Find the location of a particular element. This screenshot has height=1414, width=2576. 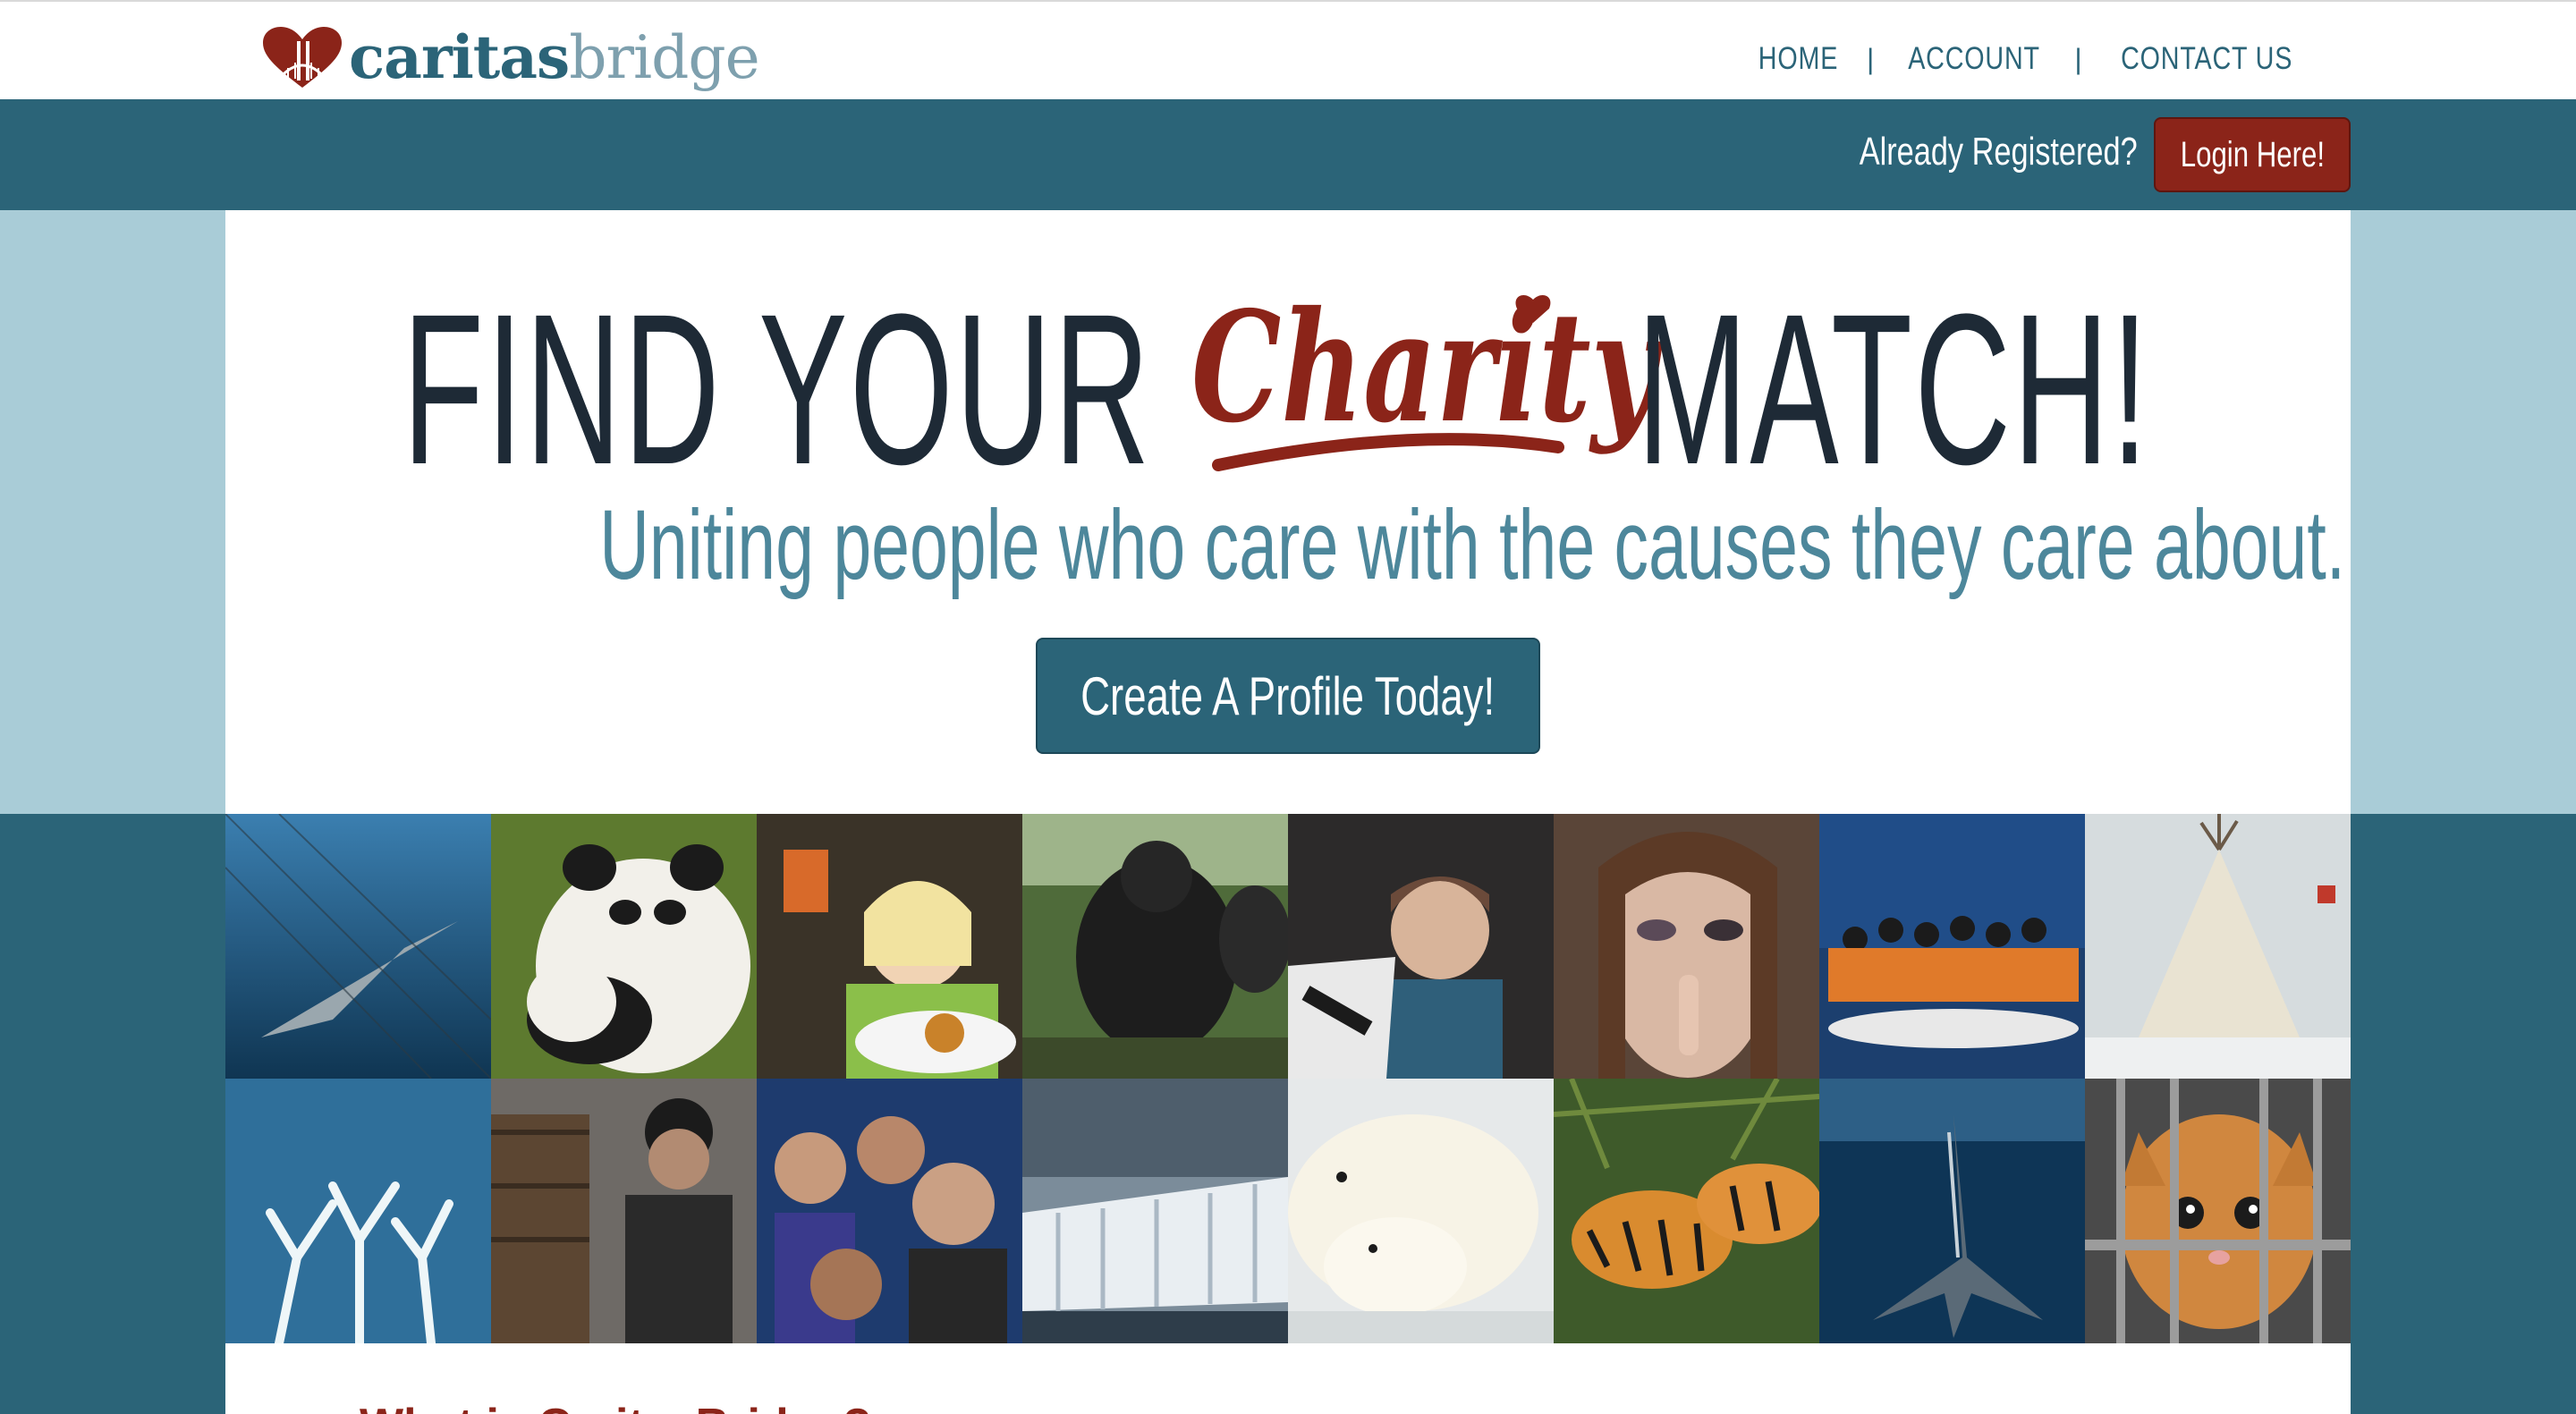

about-section: What is CaritasBridge? is located at coordinates (1288, 1378).